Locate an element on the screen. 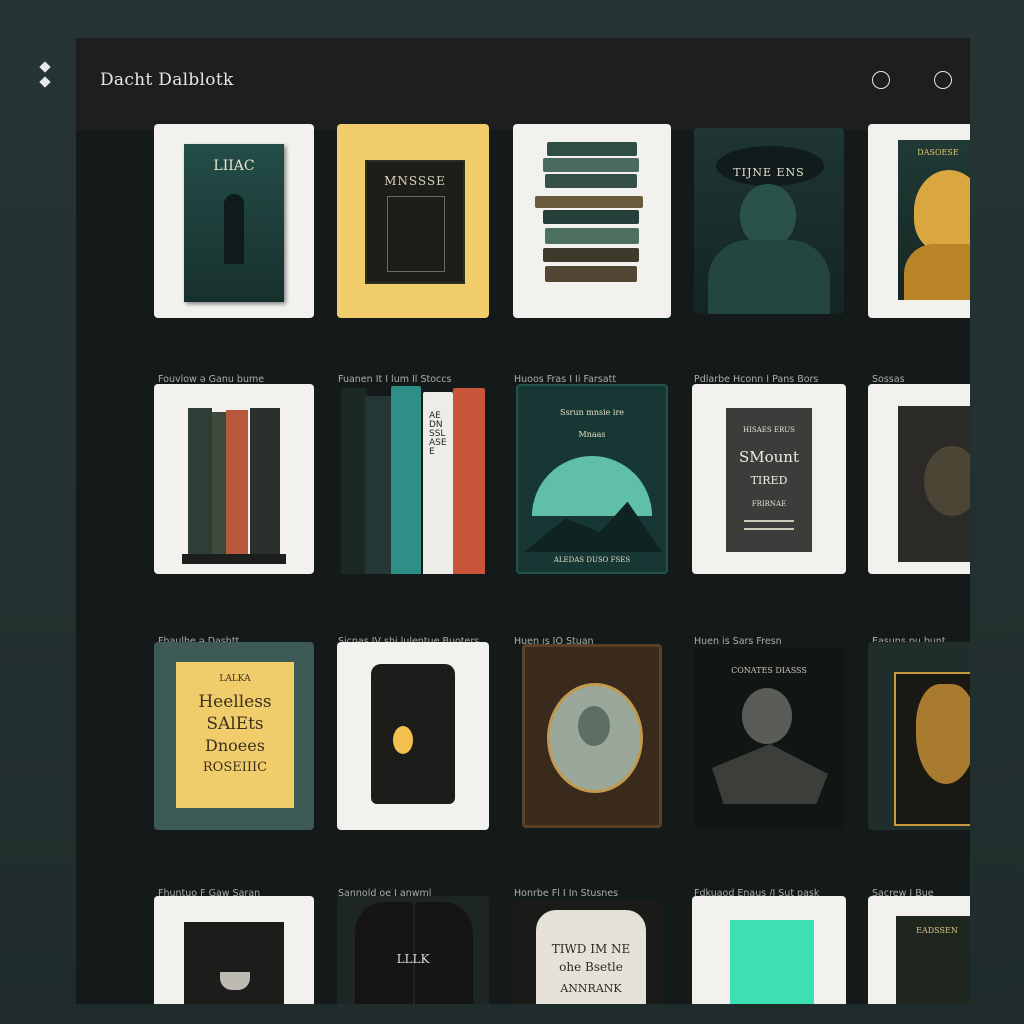 The image size is (1024, 1024). book-tile: LIIAC is located at coordinates (234, 221).